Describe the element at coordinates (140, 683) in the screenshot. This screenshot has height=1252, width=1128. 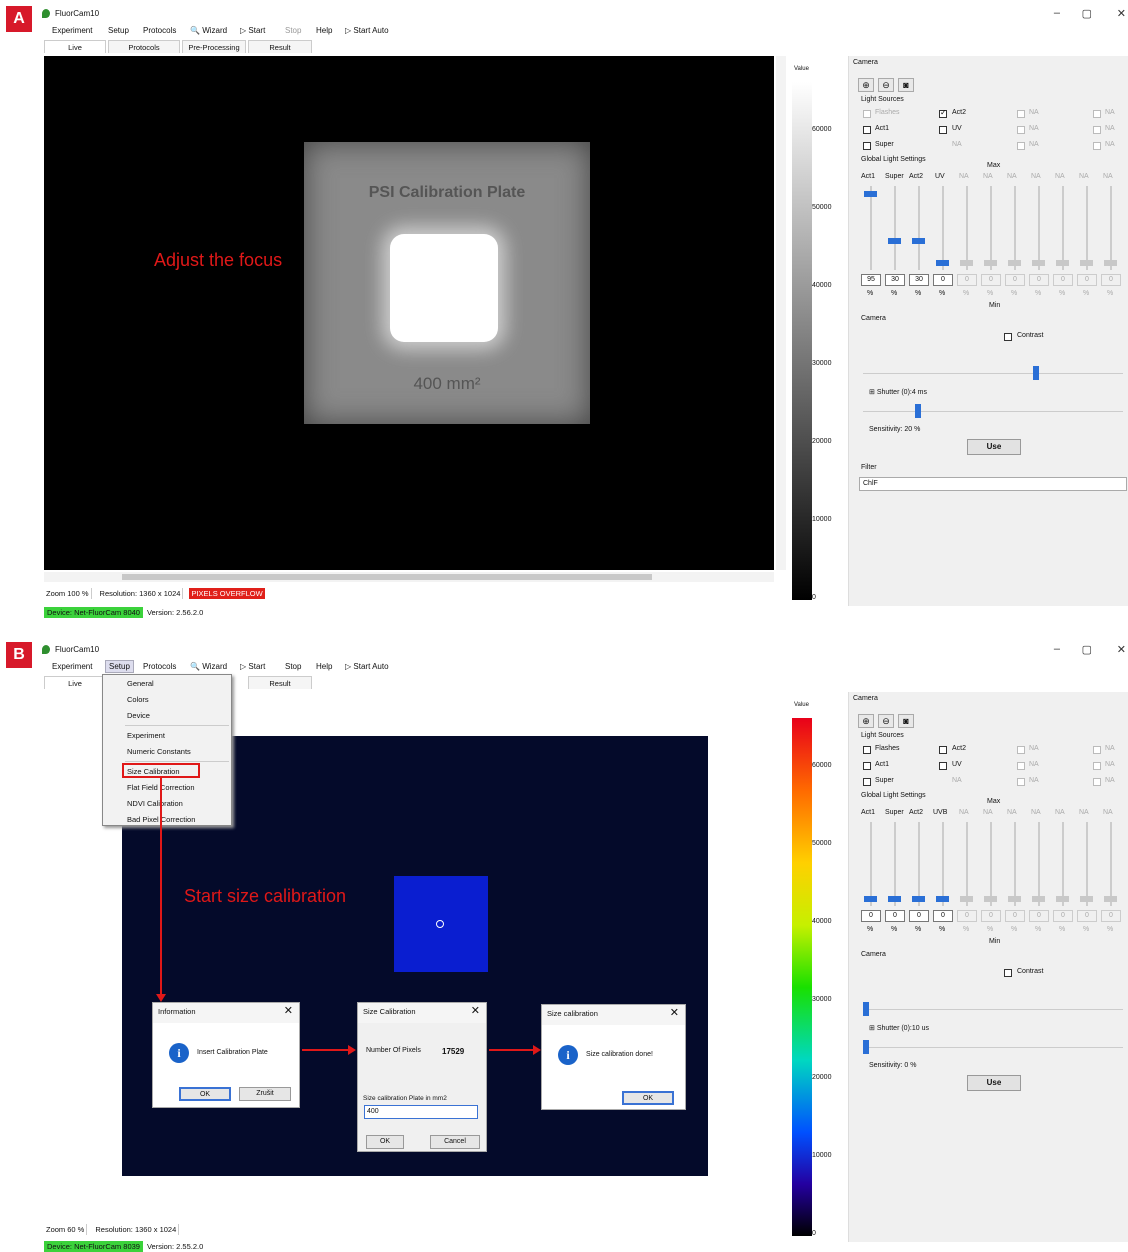
I see `menu-item-general: General` at that location.